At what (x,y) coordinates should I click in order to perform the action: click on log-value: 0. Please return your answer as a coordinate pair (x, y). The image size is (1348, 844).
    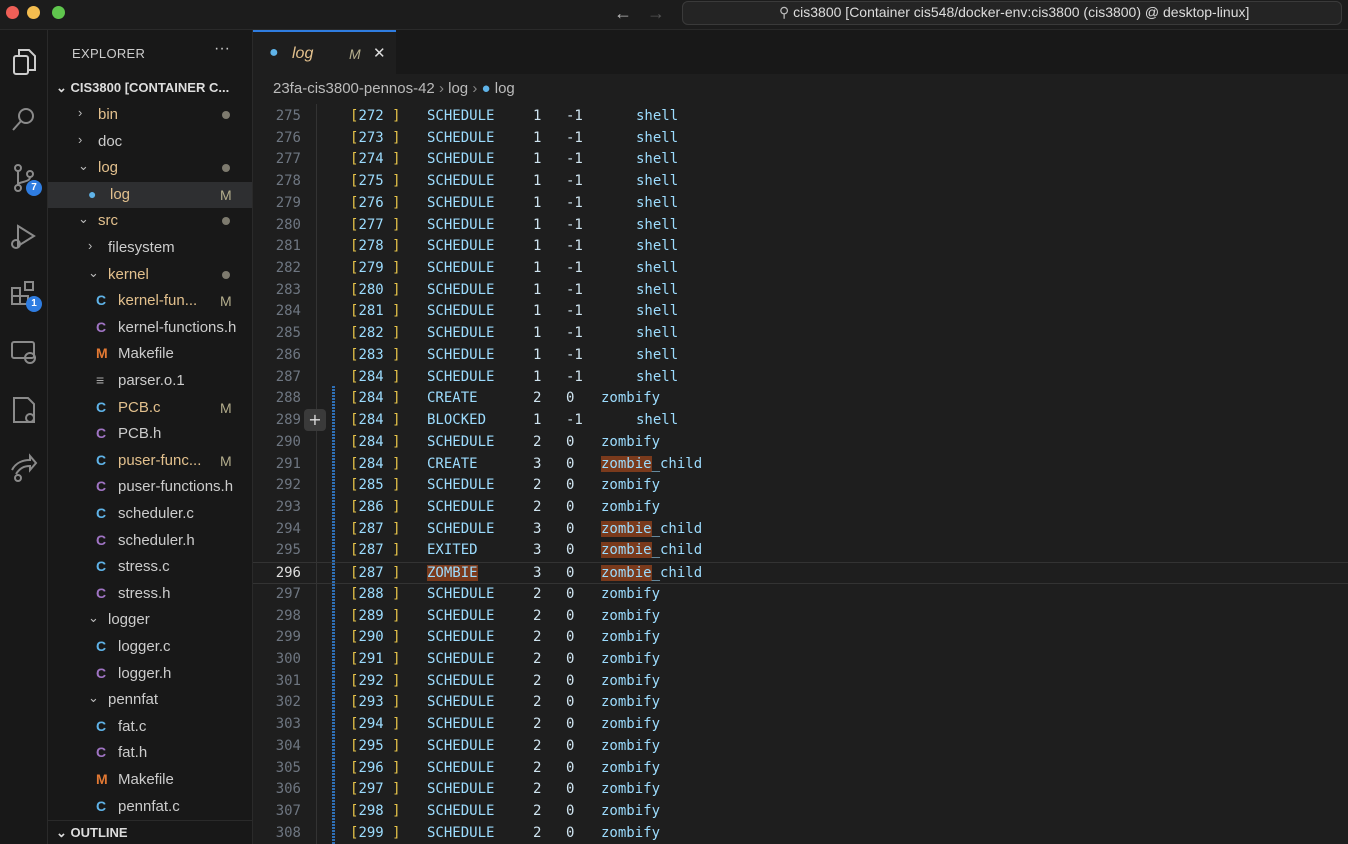
    Looking at the image, I should click on (570, 659).